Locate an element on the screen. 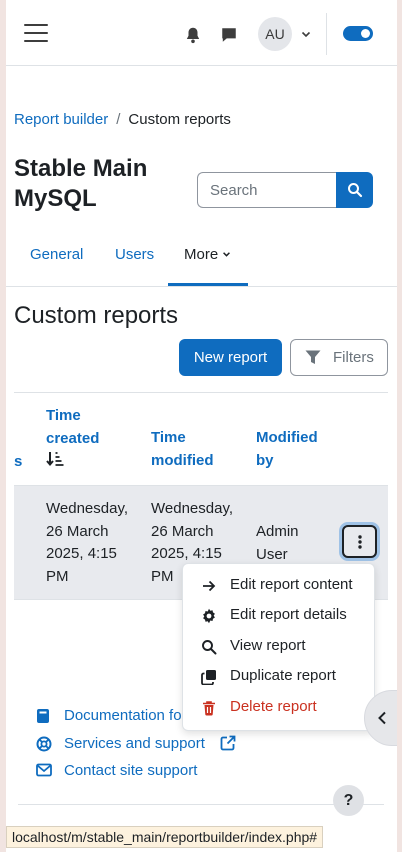 The image size is (402, 852). column-header-time-created: Time created is located at coordinates (86, 436).